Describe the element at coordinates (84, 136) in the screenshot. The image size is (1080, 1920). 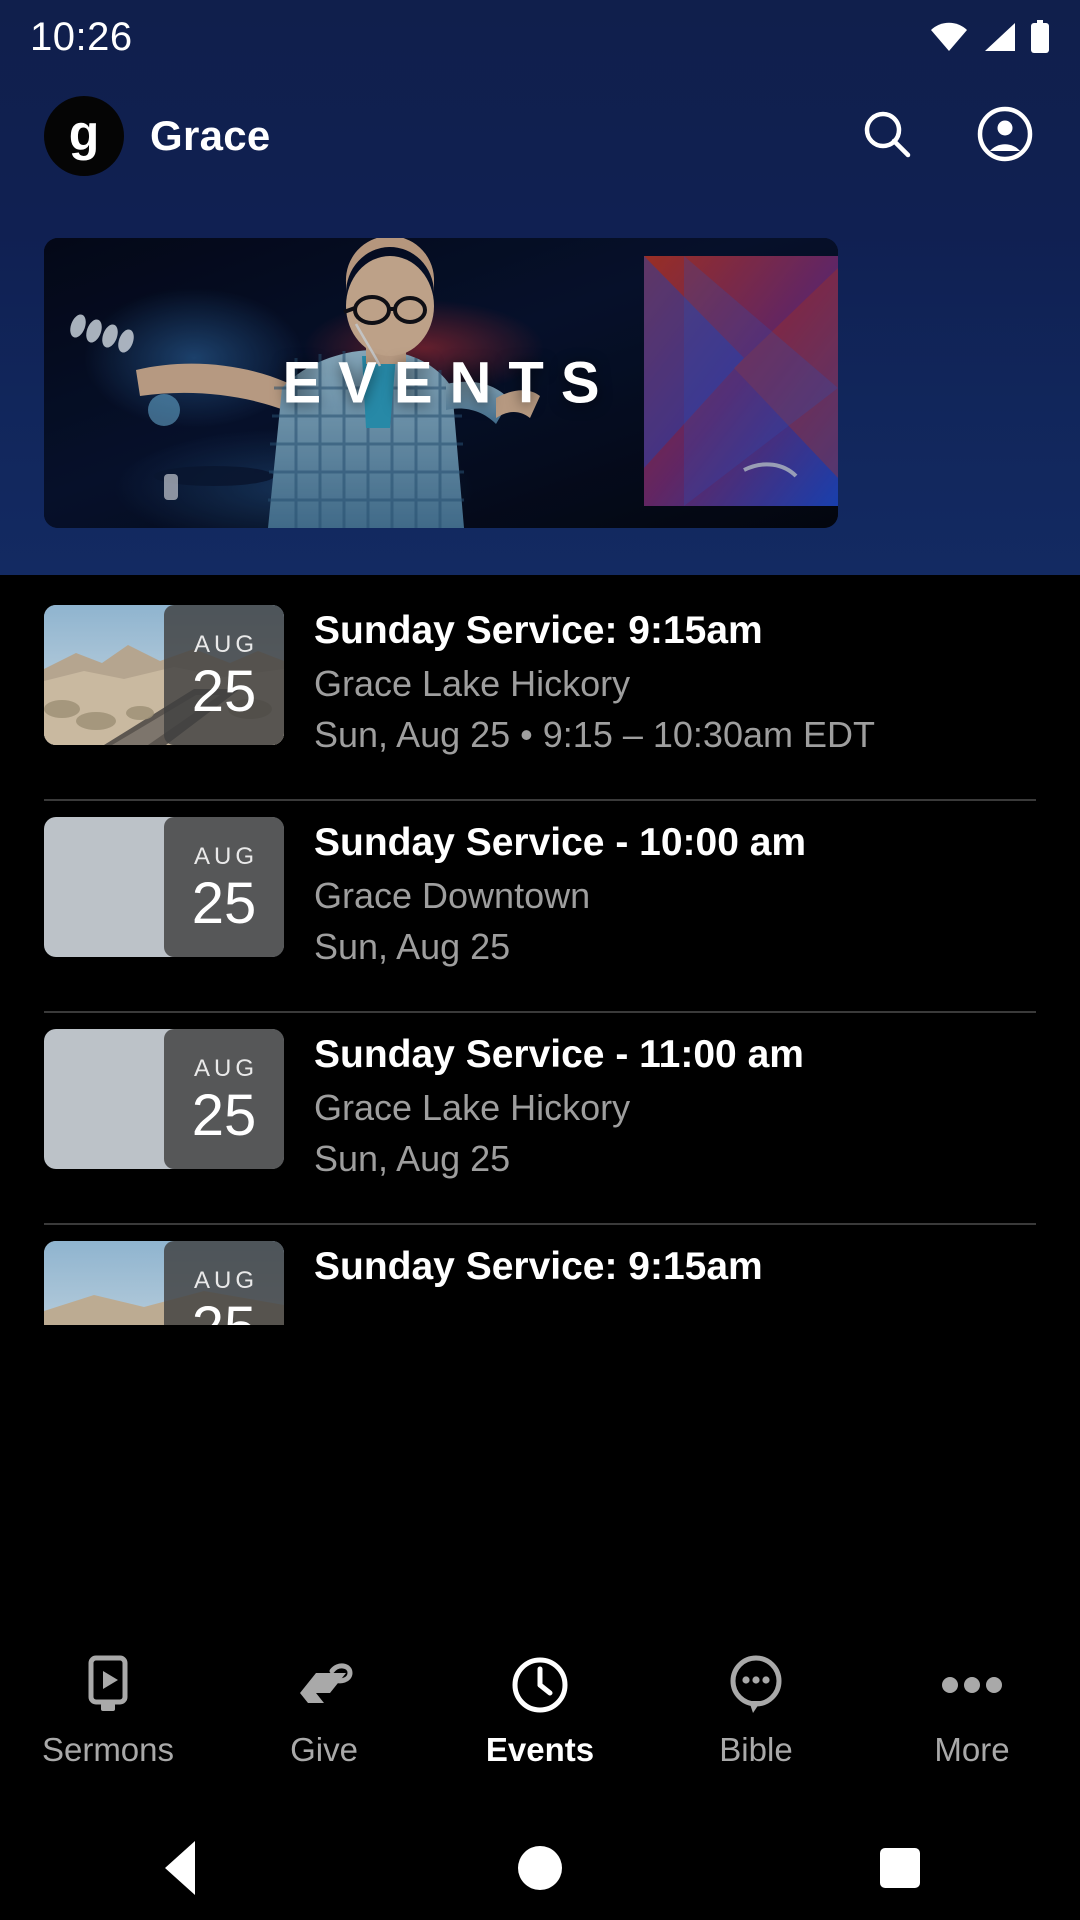
I see `app-logo: g` at that location.